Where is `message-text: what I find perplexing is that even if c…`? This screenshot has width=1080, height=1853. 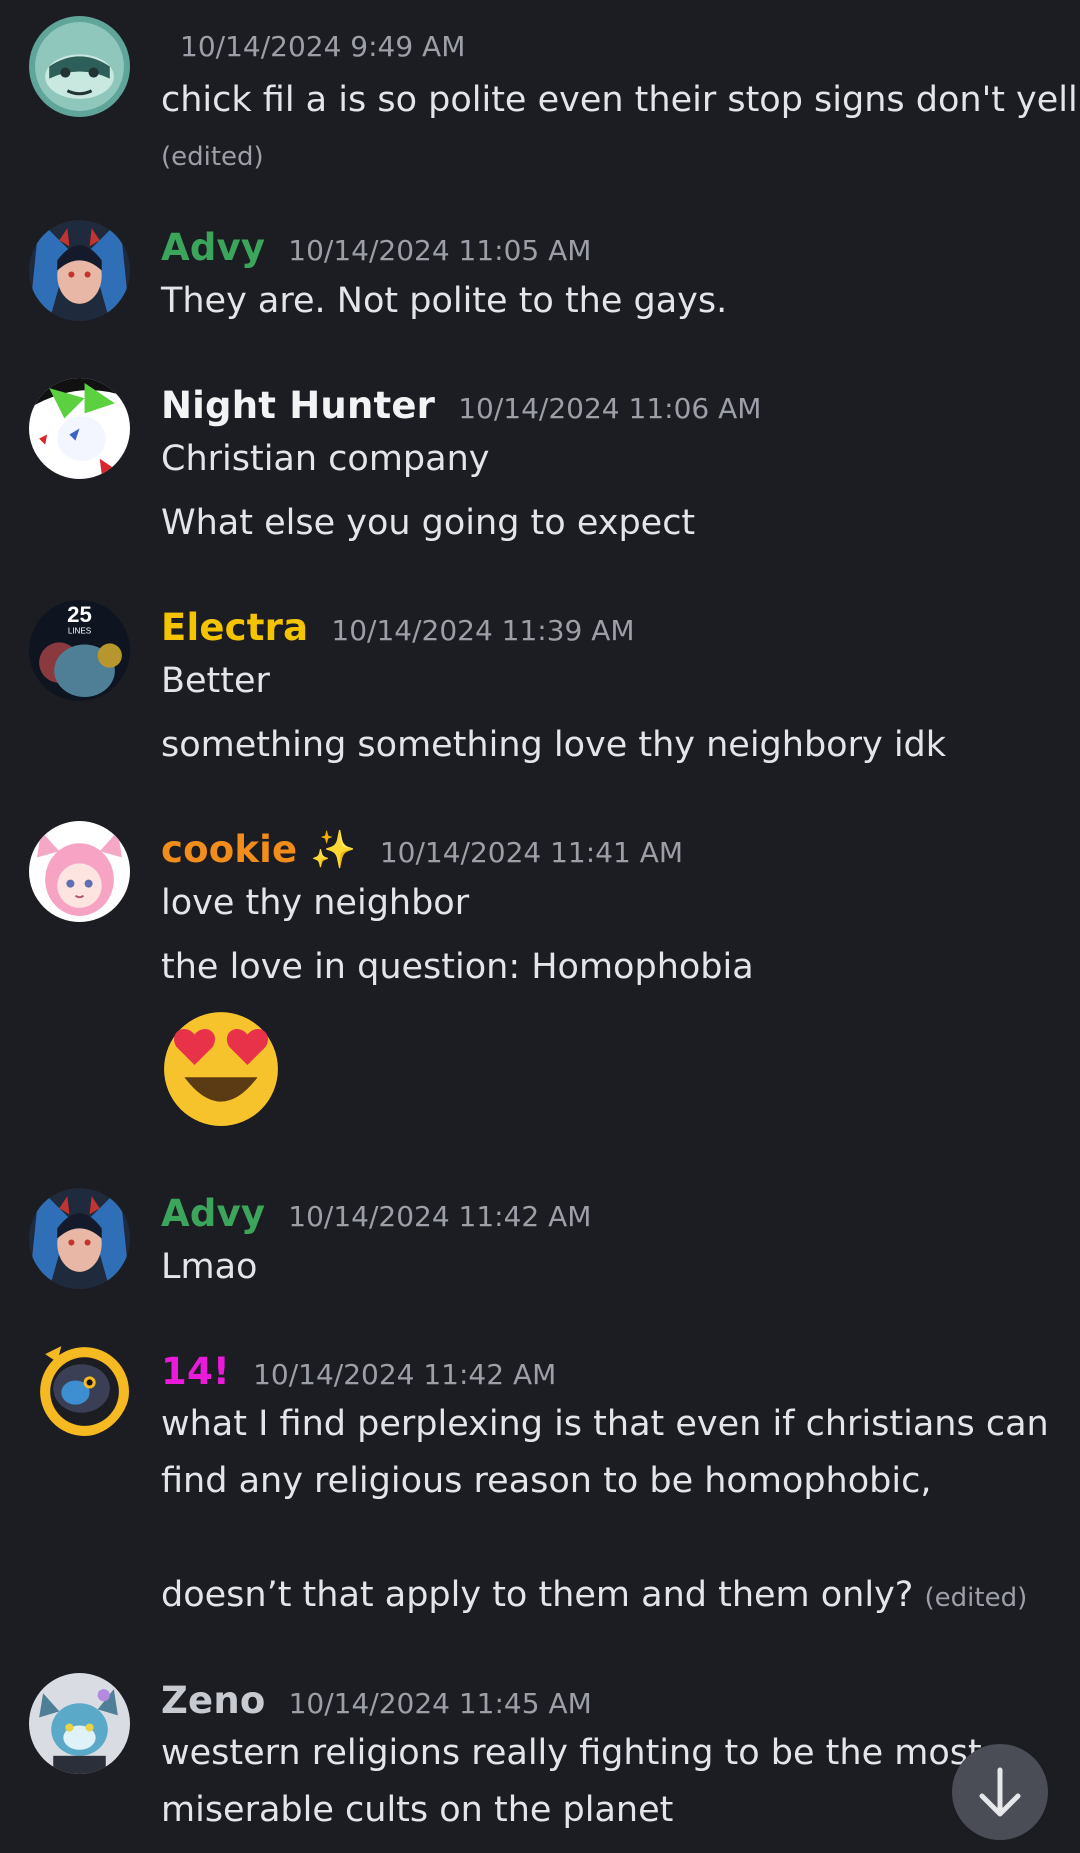 message-text: what I find perplexing is that even if c… is located at coordinates (605, 1424).